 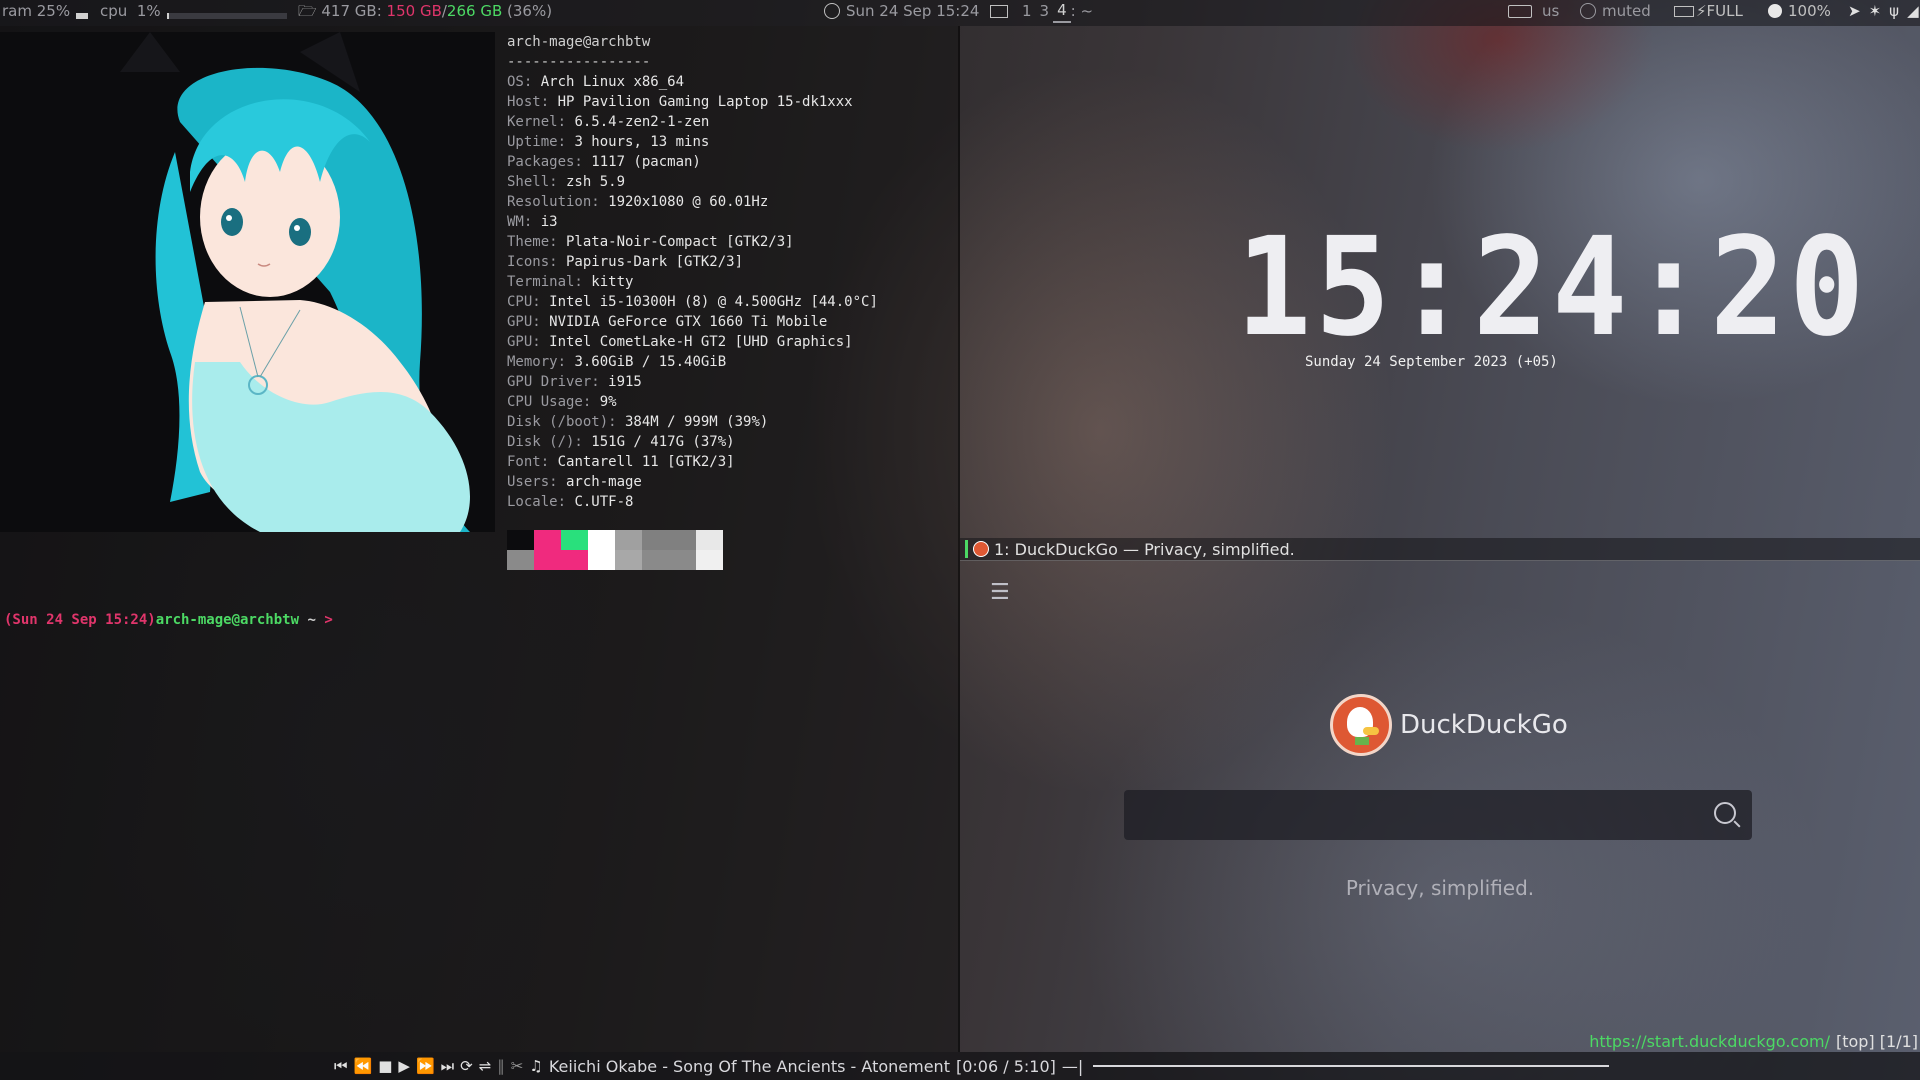 I want to click on shell-prompt: (Sun 24 Sep 15:24)arch-mage@archbtw ~ >, so click(x=168, y=620).